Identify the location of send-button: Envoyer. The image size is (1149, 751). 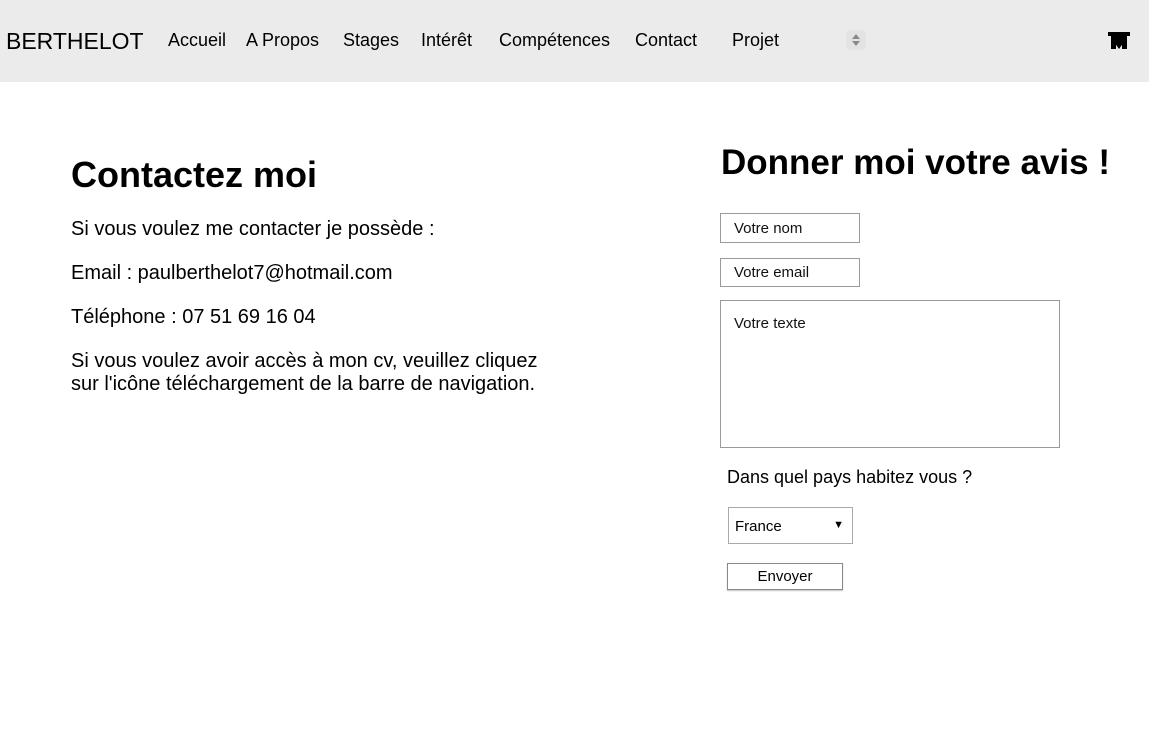
(785, 576).